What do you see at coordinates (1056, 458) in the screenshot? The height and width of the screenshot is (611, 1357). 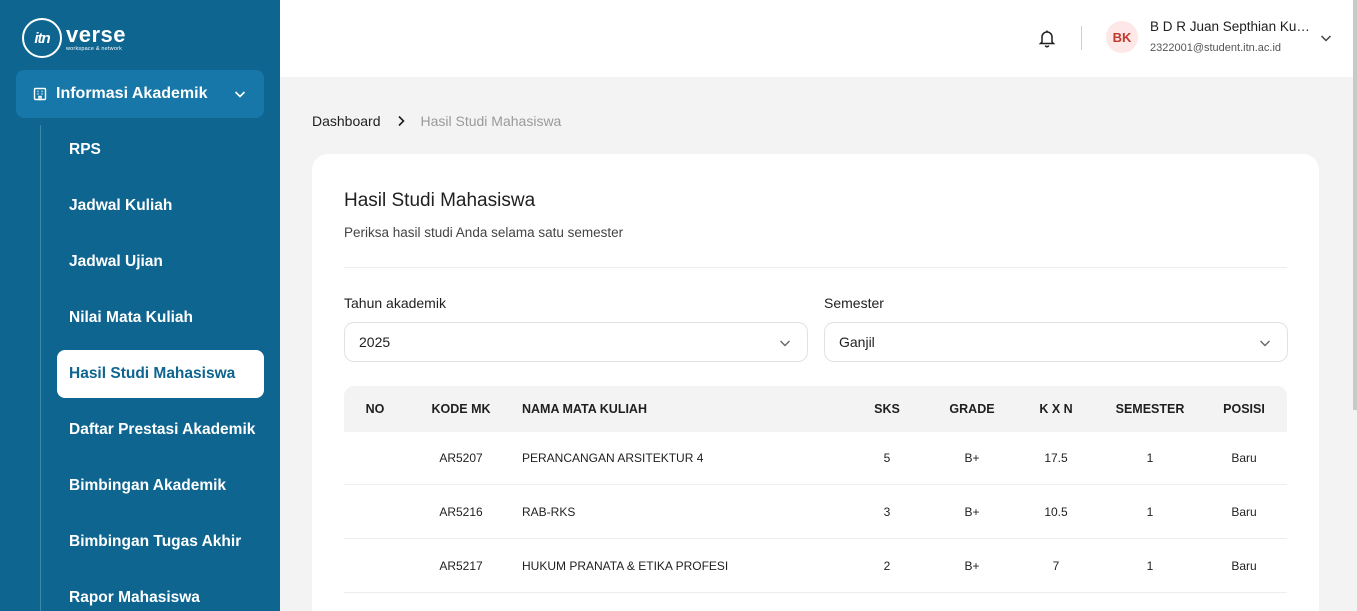 I see `cell-kxn: 17.5` at bounding box center [1056, 458].